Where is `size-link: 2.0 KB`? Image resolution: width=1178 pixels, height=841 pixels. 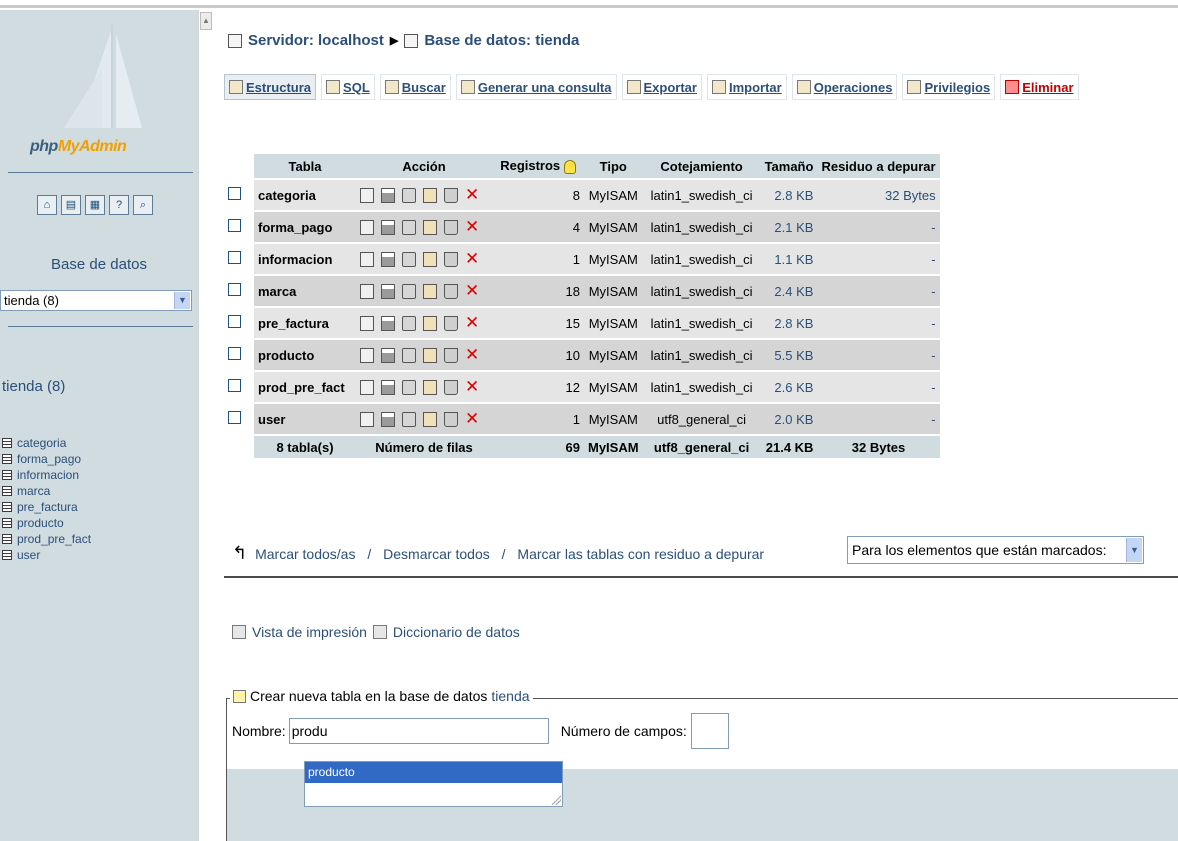
size-link: 2.0 KB is located at coordinates (789, 419).